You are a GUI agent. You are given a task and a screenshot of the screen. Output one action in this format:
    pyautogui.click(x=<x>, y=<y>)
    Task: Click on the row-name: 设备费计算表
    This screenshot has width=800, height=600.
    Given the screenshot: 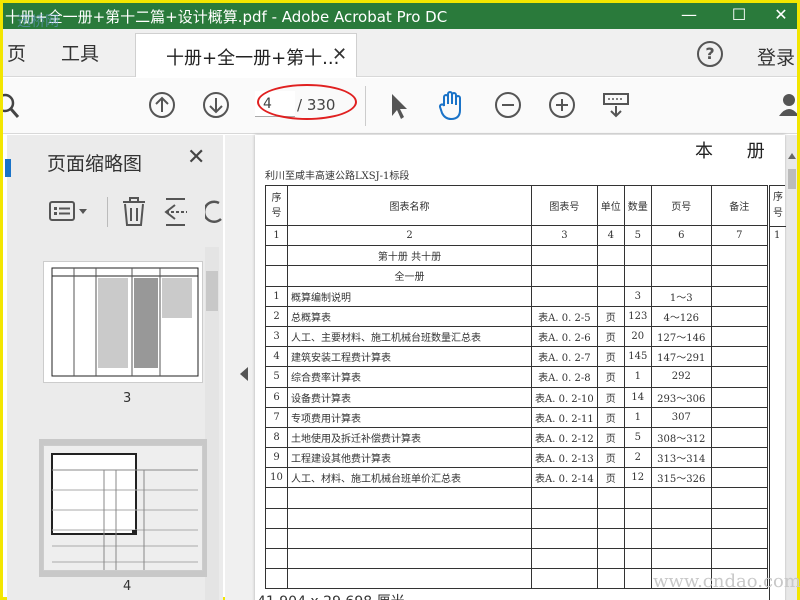 What is the action you would take?
    pyautogui.click(x=409, y=397)
    